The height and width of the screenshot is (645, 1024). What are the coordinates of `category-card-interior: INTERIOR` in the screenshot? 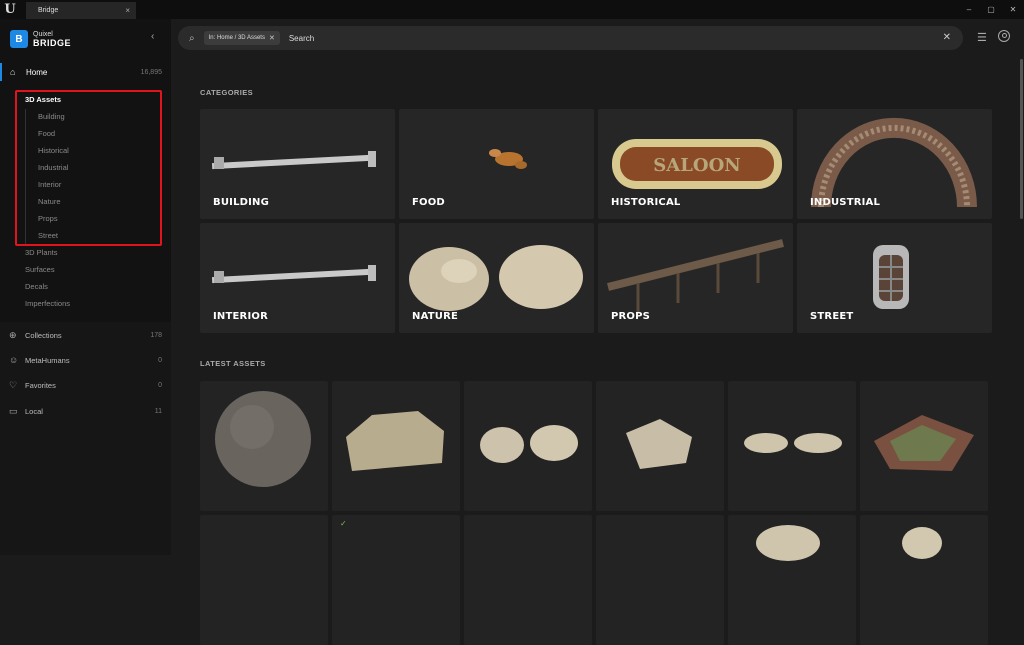 It's located at (297, 278).